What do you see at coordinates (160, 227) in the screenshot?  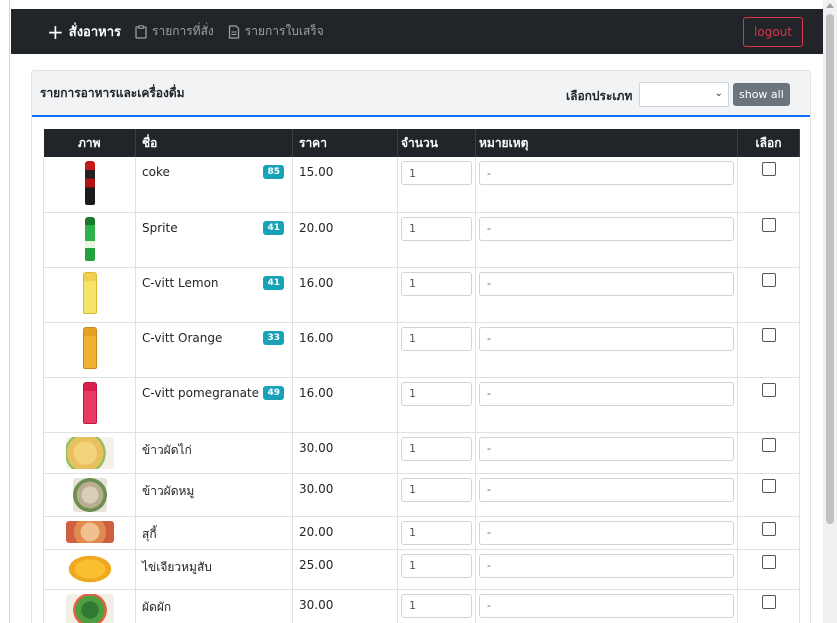 I see `item-name: Sprite` at bounding box center [160, 227].